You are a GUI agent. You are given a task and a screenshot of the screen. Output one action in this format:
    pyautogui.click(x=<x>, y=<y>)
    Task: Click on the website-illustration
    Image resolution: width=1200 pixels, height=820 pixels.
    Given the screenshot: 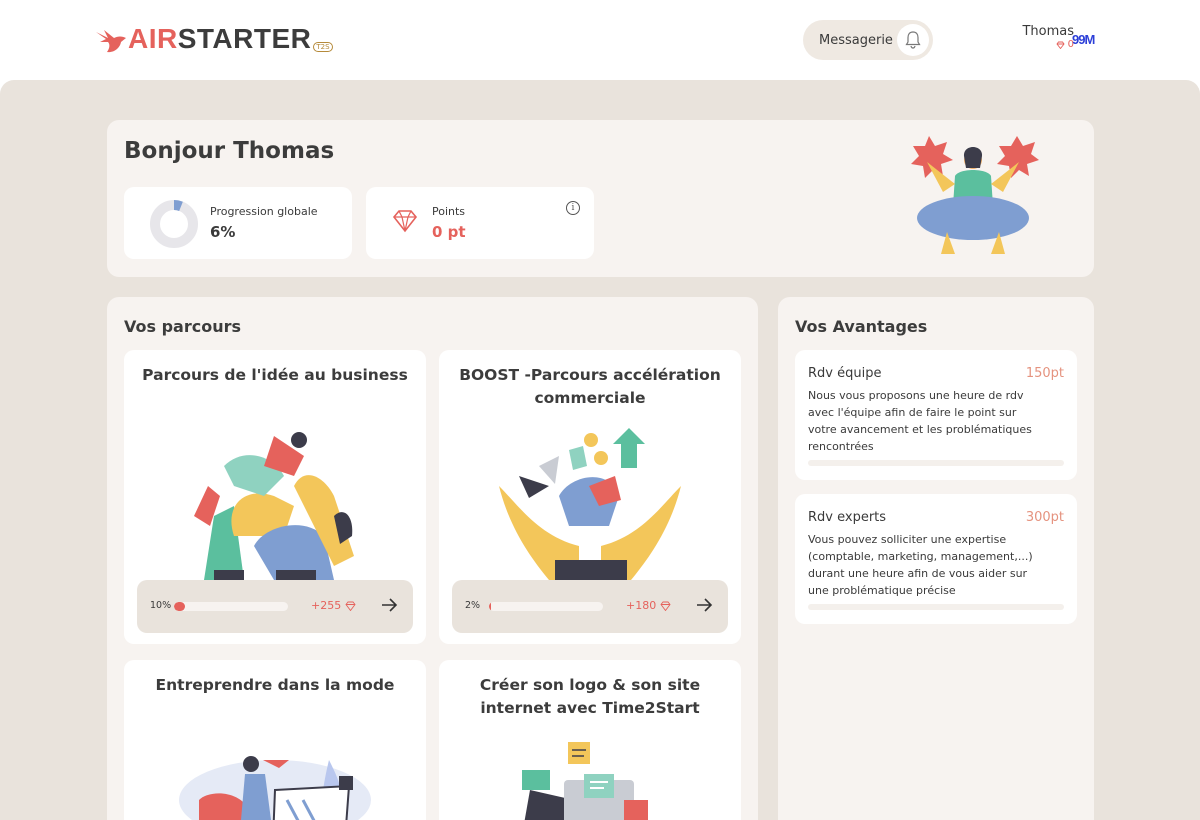 What is the action you would take?
    pyautogui.click(x=585, y=781)
    